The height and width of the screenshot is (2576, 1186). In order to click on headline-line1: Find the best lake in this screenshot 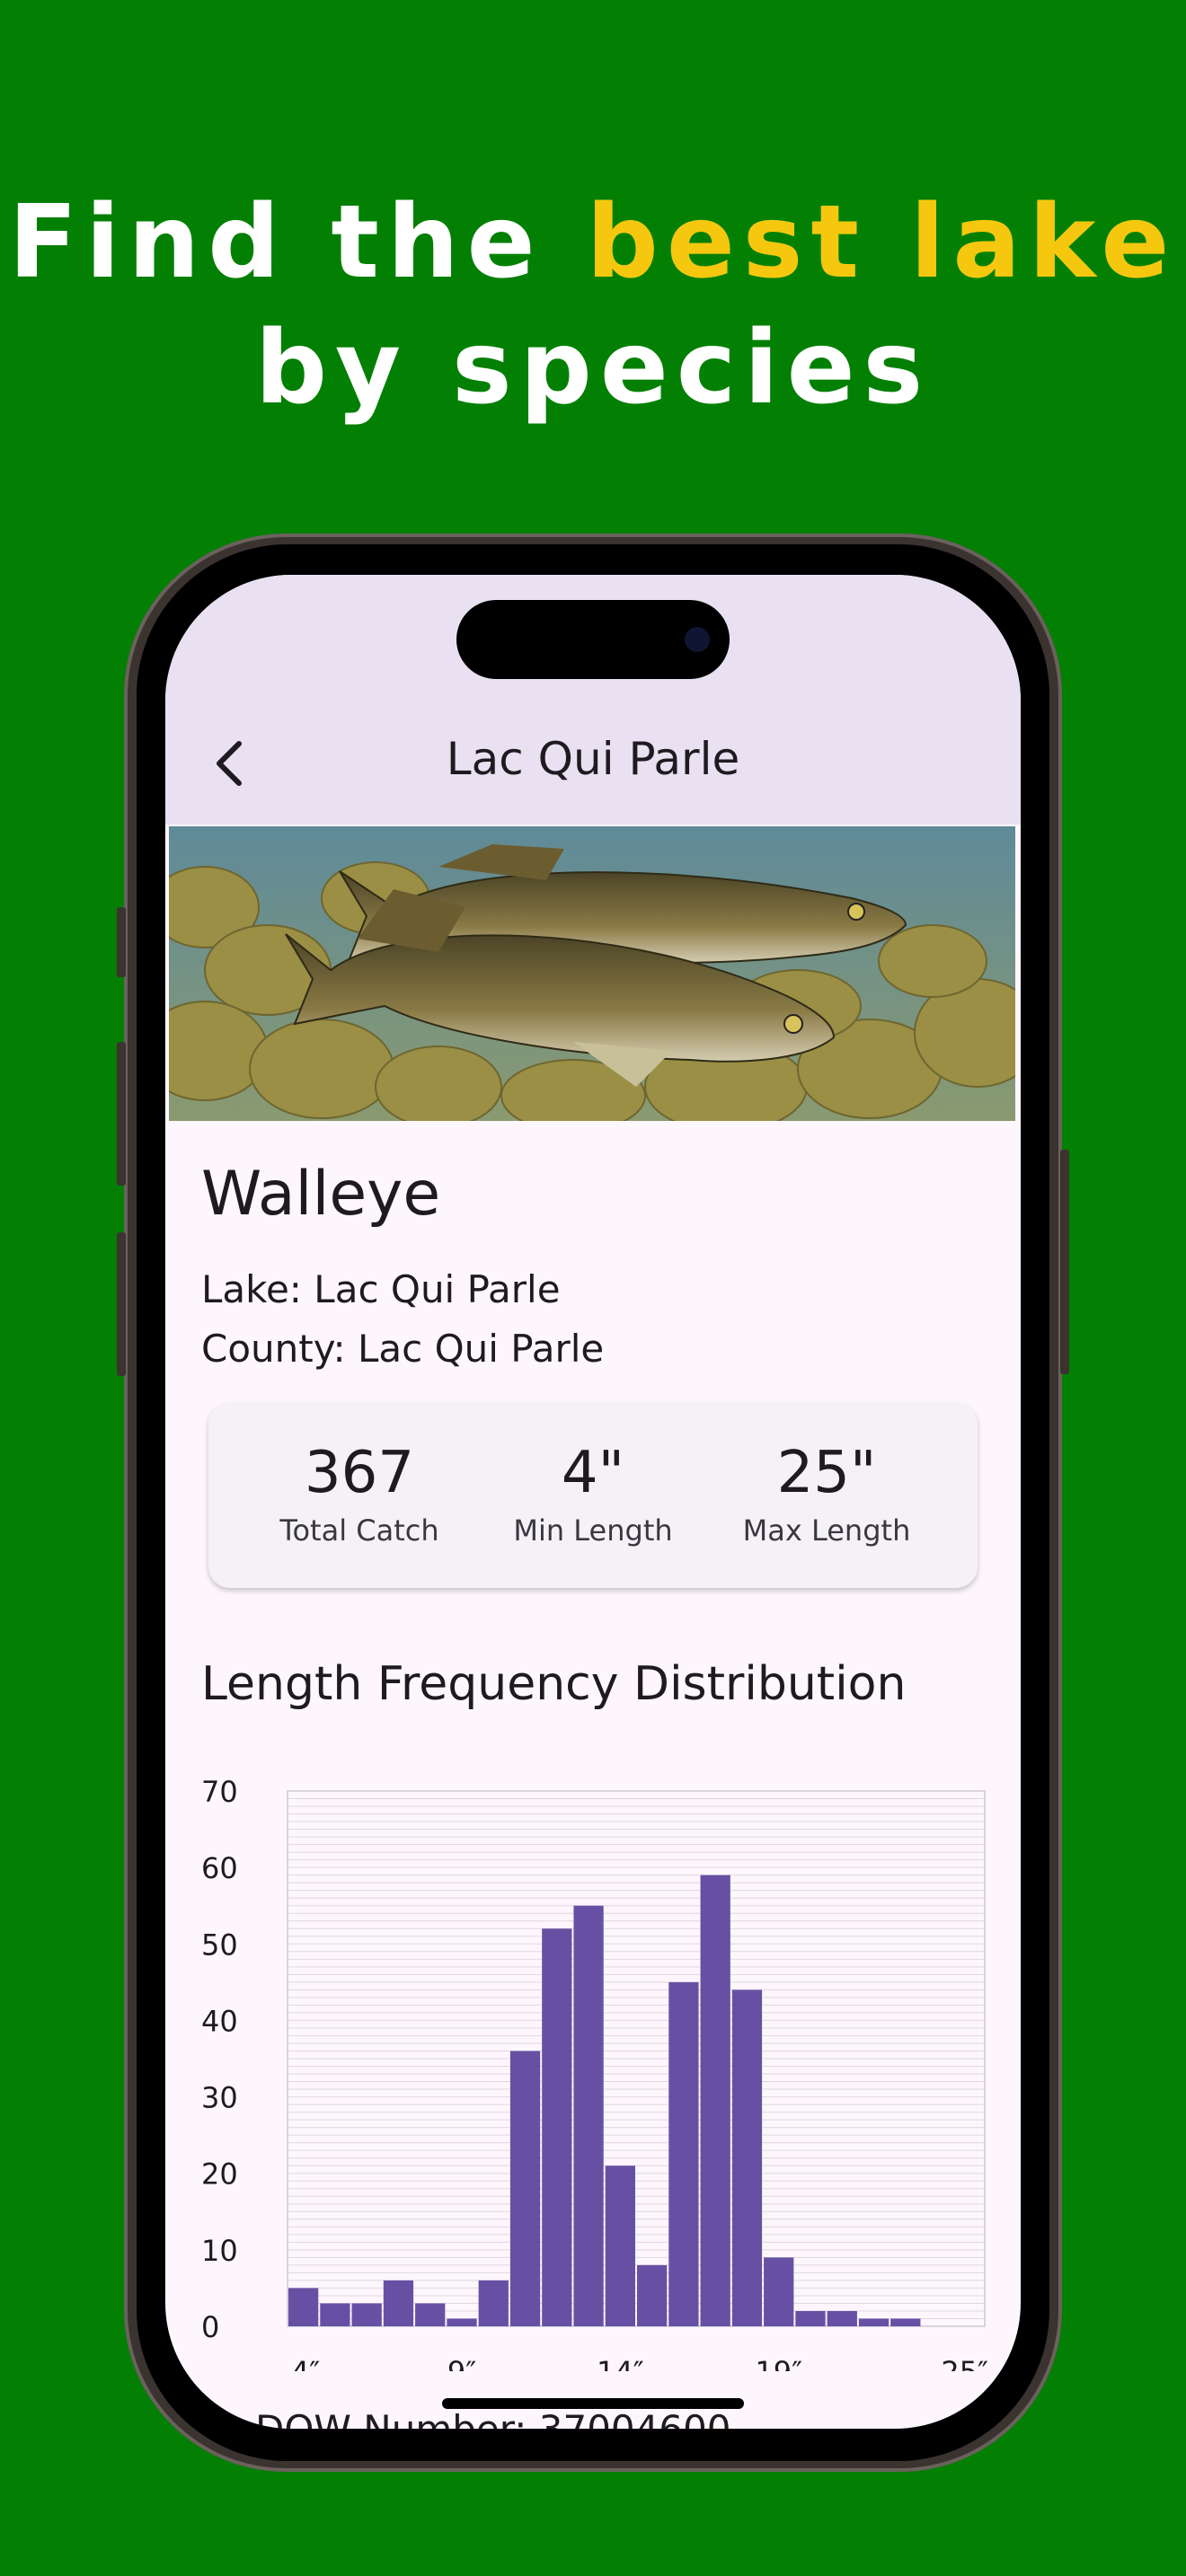, I will do `click(593, 242)`.